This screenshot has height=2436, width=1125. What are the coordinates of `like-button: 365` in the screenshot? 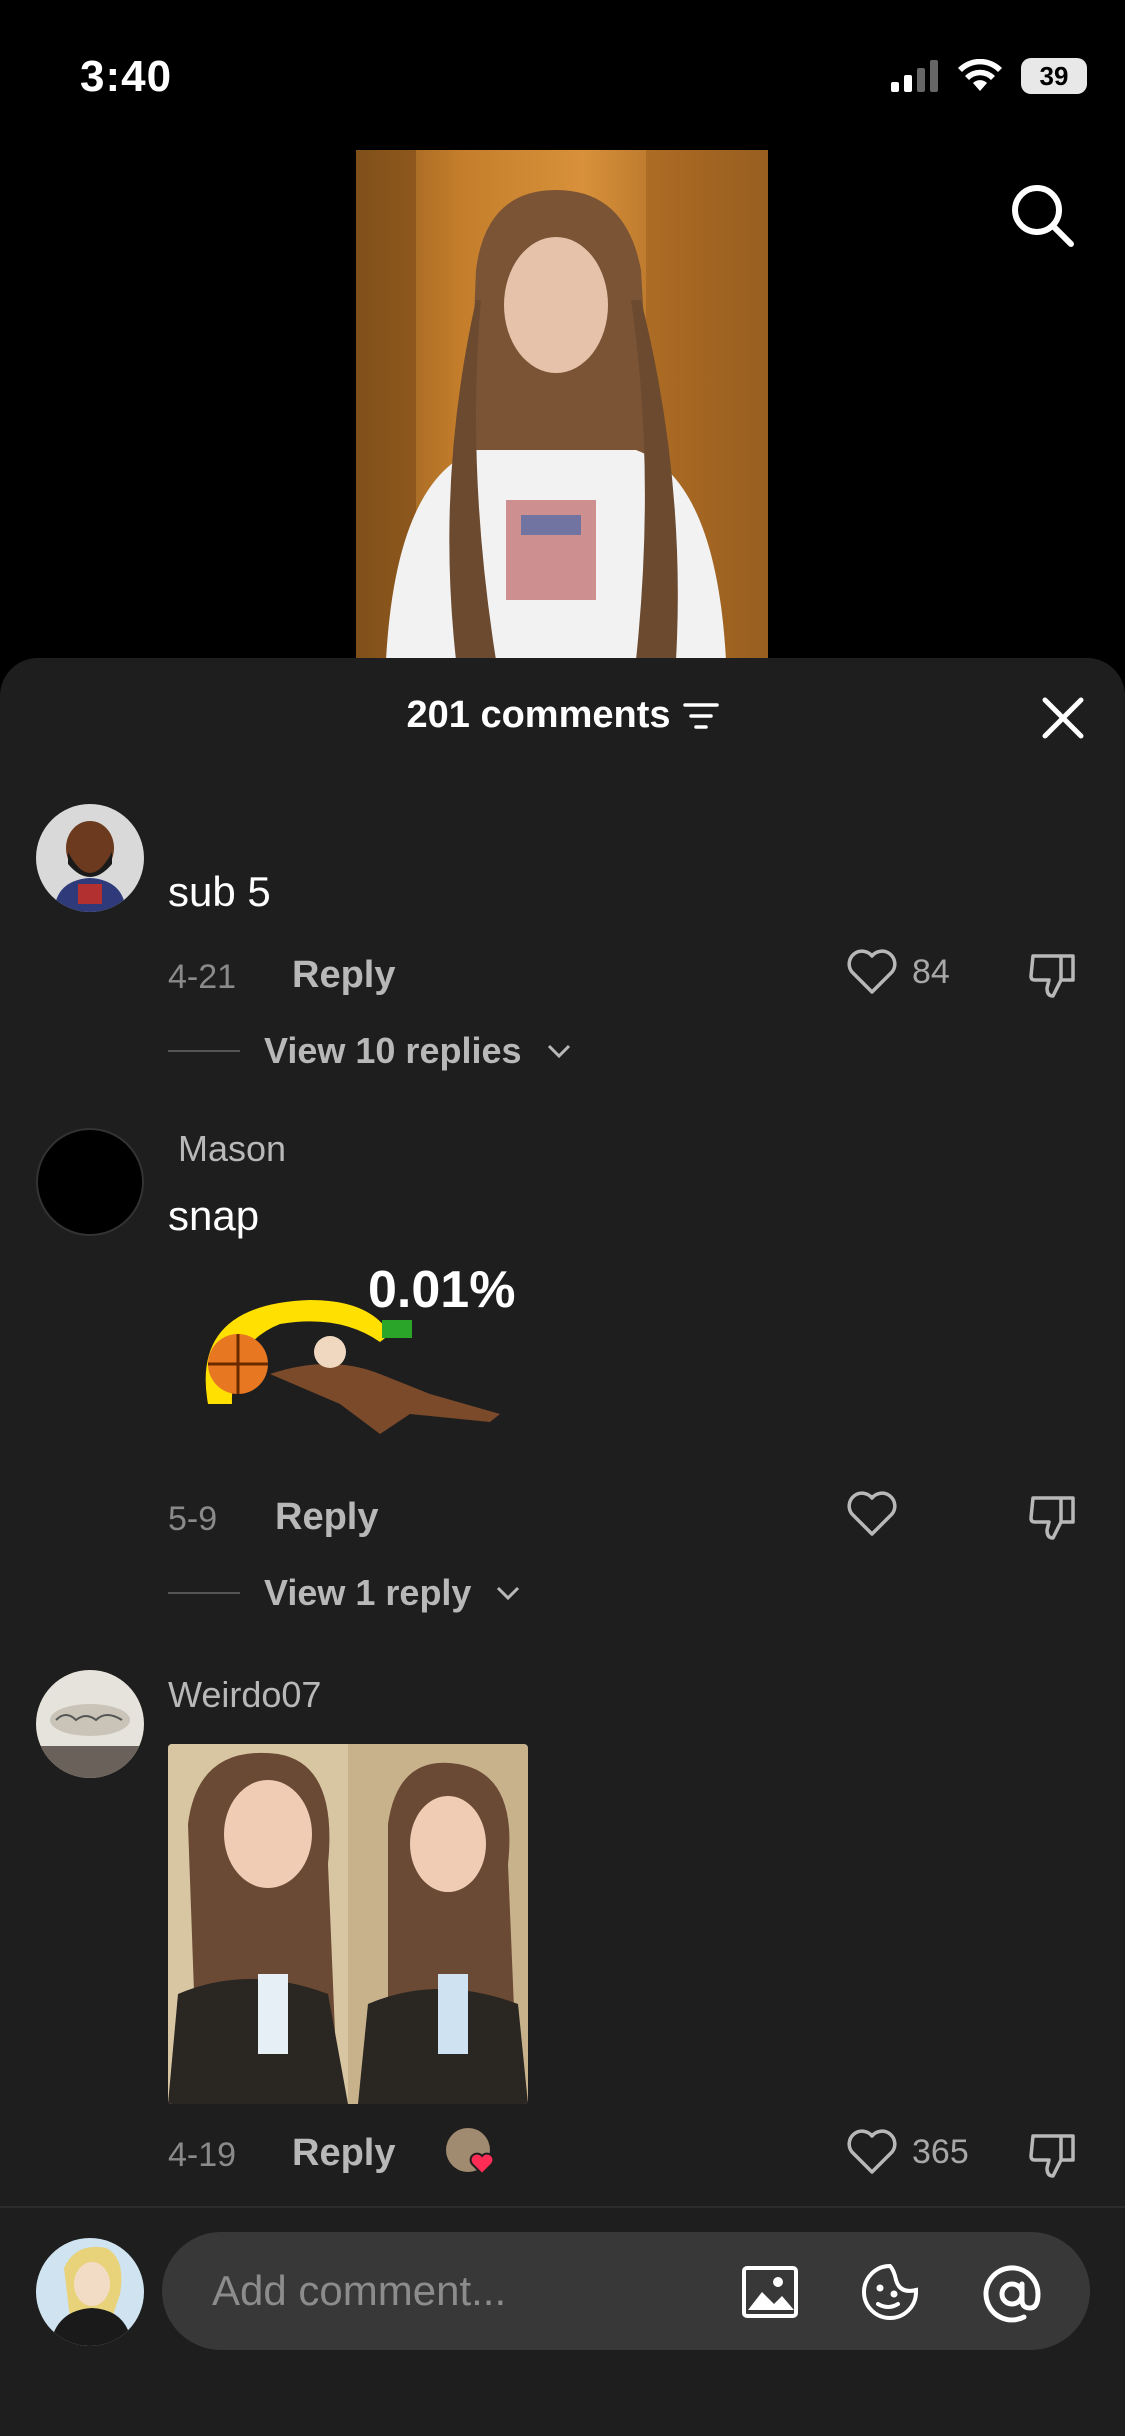 It's located at (907, 2152).